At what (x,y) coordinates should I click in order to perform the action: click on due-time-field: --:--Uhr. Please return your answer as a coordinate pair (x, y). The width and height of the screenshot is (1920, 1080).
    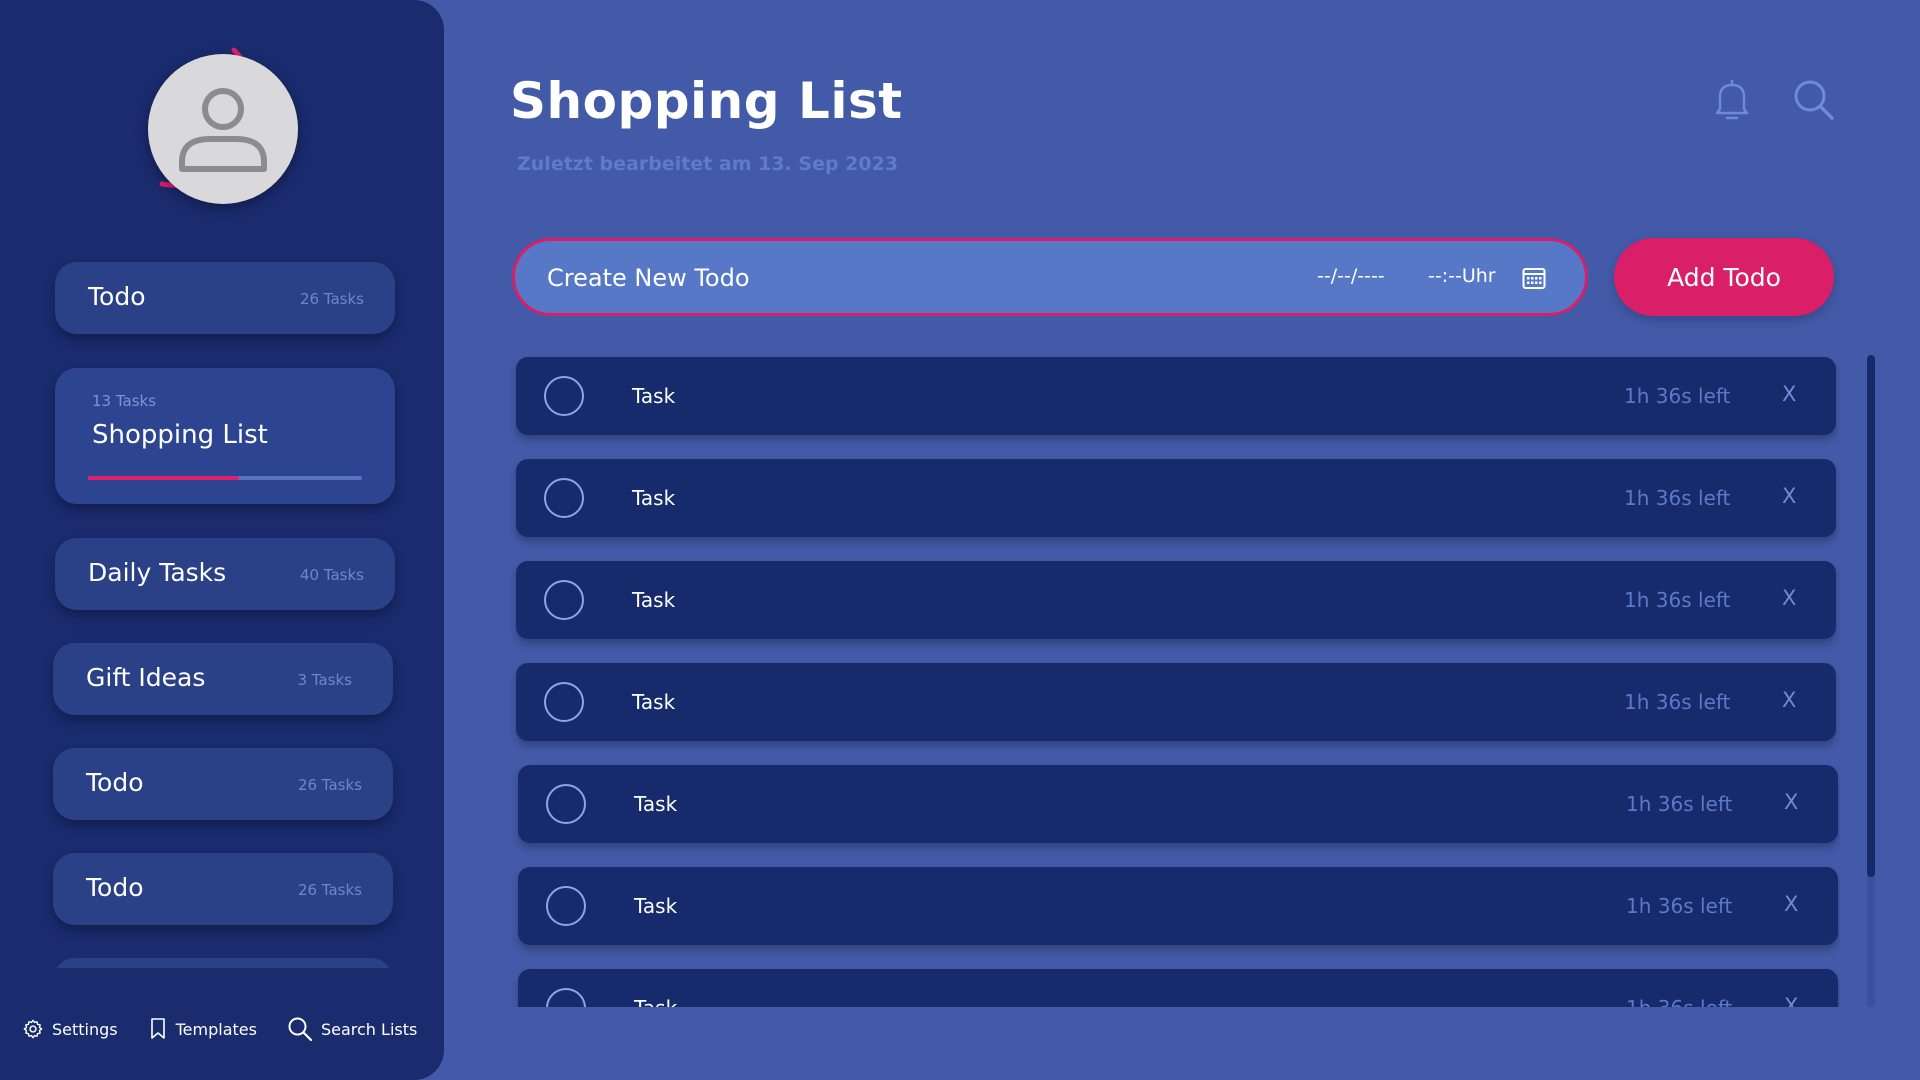
    Looking at the image, I should click on (1462, 276).